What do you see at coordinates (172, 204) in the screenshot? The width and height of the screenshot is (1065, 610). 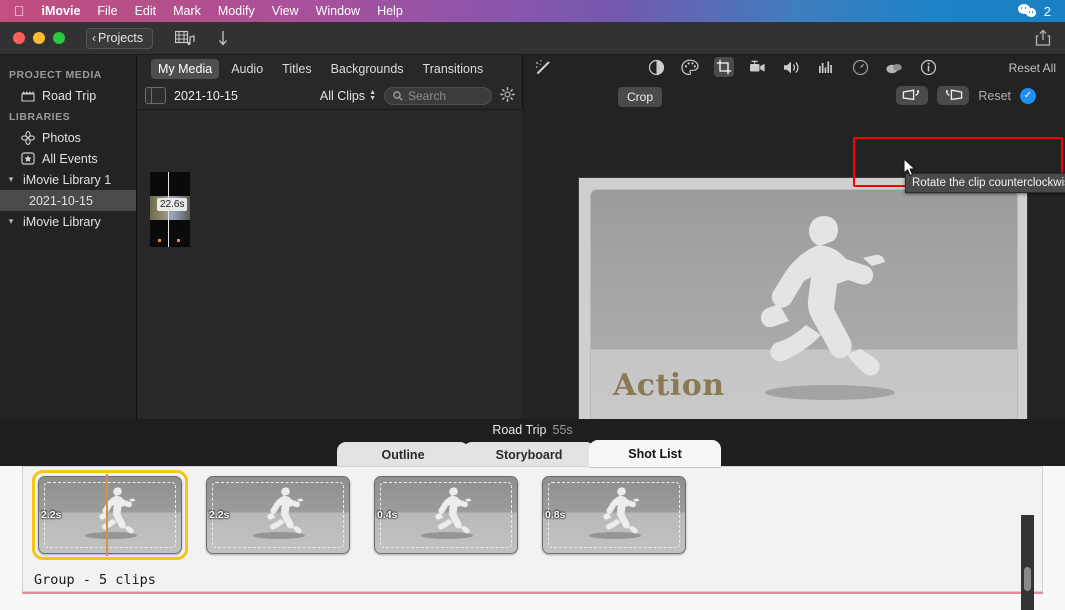 I see `clip-duration-badge: 22.6s` at bounding box center [172, 204].